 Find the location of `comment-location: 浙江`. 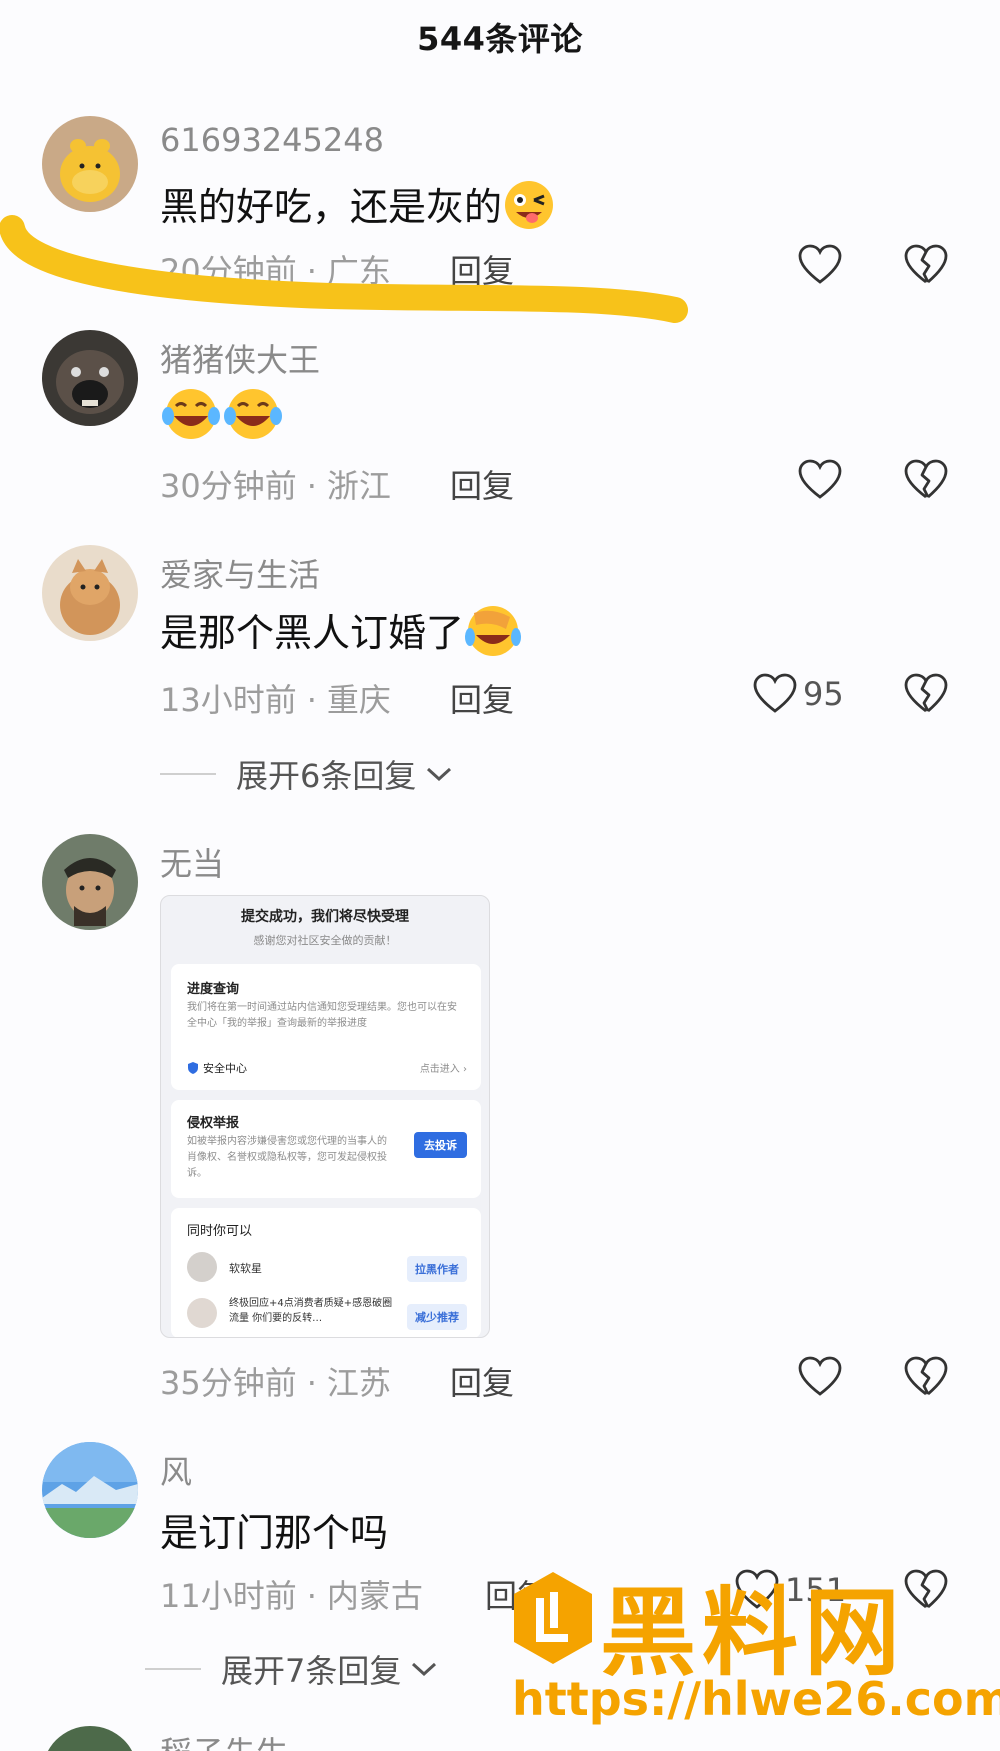

comment-location: 浙江 is located at coordinates (358, 486).